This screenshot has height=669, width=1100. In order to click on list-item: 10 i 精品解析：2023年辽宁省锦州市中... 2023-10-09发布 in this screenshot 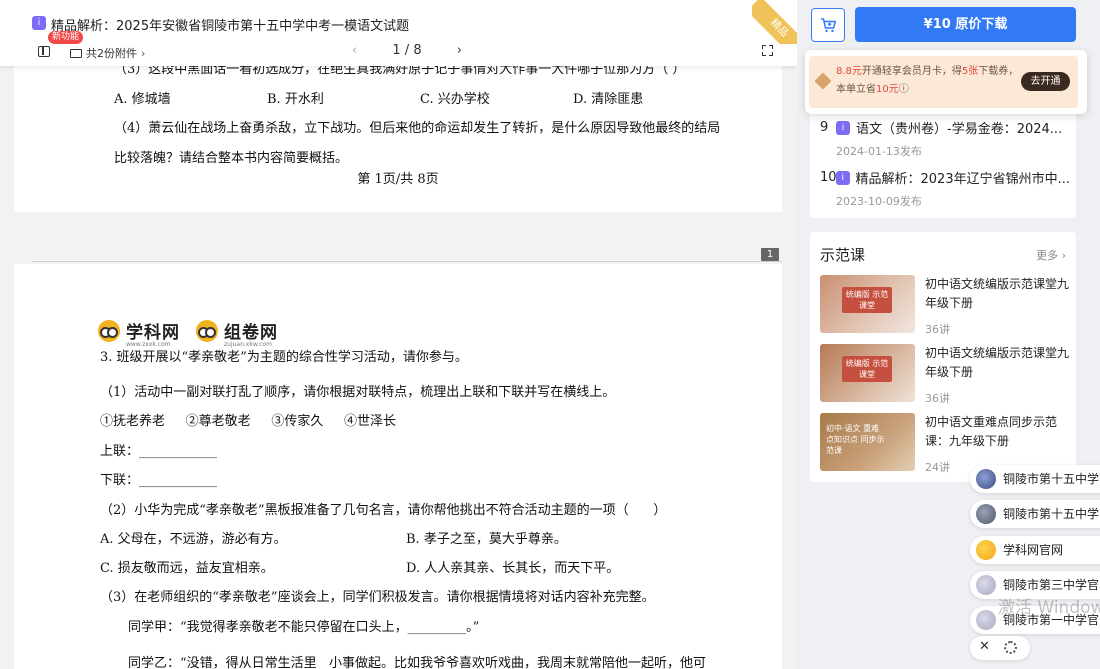, I will do `click(945, 188)`.